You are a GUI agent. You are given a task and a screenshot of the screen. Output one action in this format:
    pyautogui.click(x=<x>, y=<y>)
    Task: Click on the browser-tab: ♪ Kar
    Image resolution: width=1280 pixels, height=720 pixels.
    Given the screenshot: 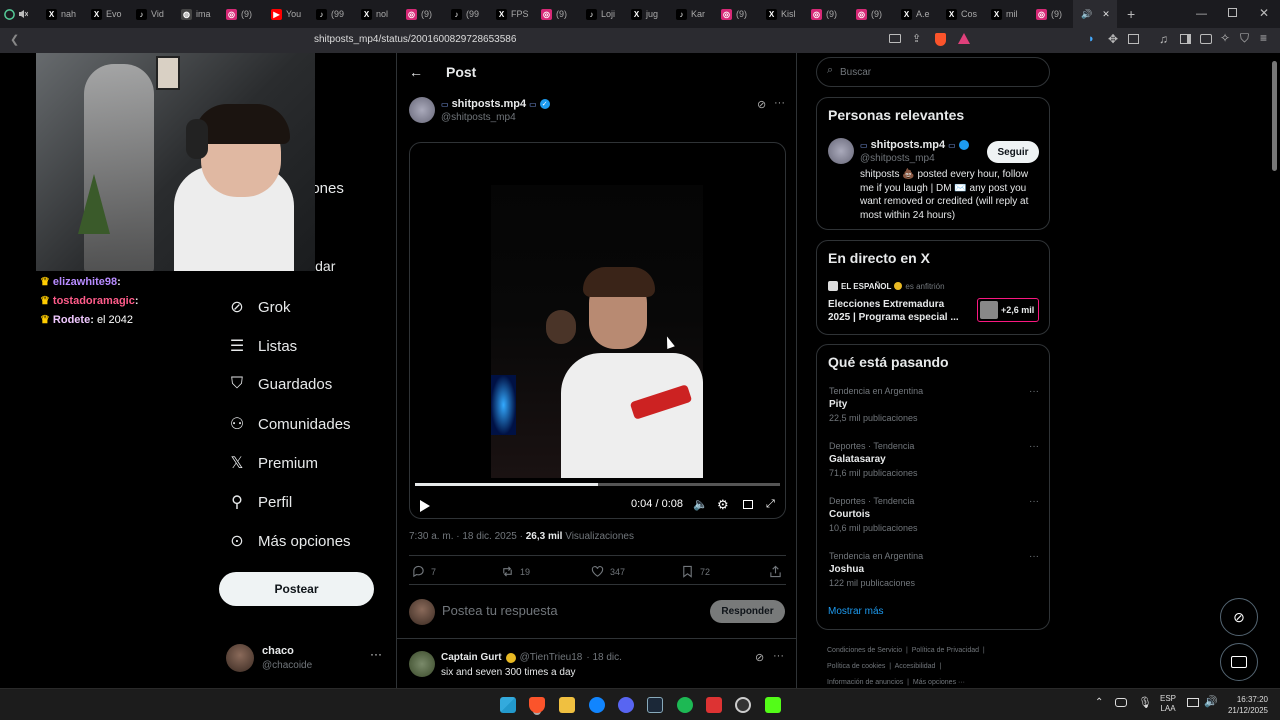 What is the action you would take?
    pyautogui.click(x=690, y=14)
    